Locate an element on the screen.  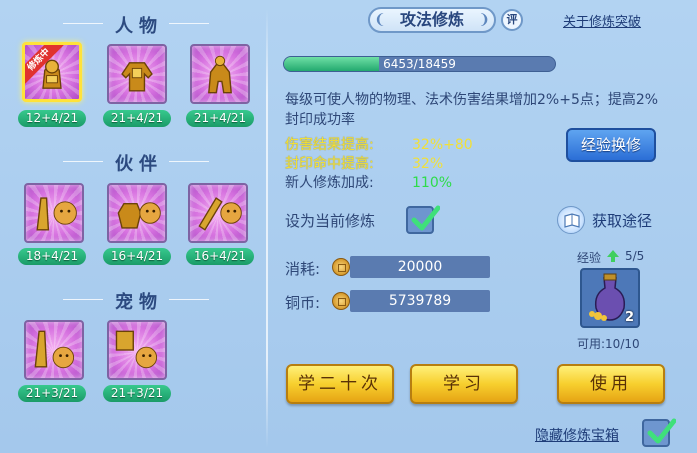
exchange-exp-button: 经验换修 is located at coordinates (611, 145).